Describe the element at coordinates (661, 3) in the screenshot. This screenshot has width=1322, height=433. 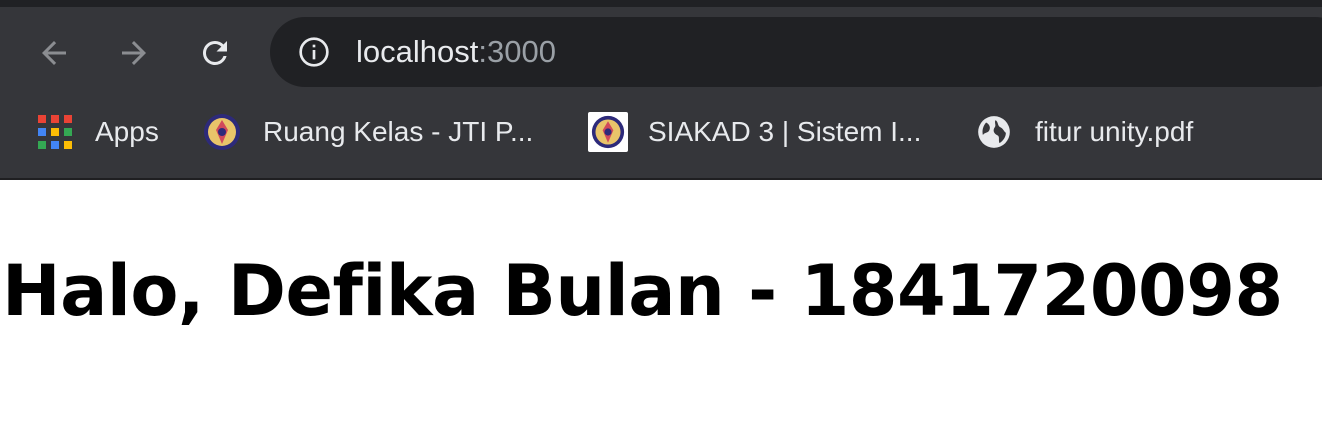
I see `tab-strip` at that location.